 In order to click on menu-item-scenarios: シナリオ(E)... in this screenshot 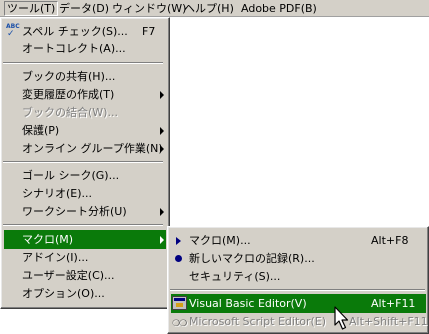, I will do `click(85, 193)`.